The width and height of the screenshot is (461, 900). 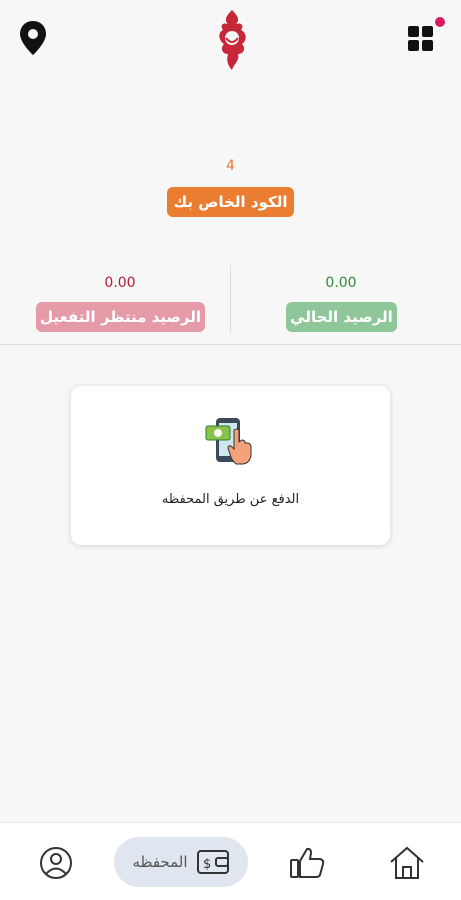 What do you see at coordinates (230, 202) in the screenshot?
I see `code-label-badge: الكود الخاص بك` at bounding box center [230, 202].